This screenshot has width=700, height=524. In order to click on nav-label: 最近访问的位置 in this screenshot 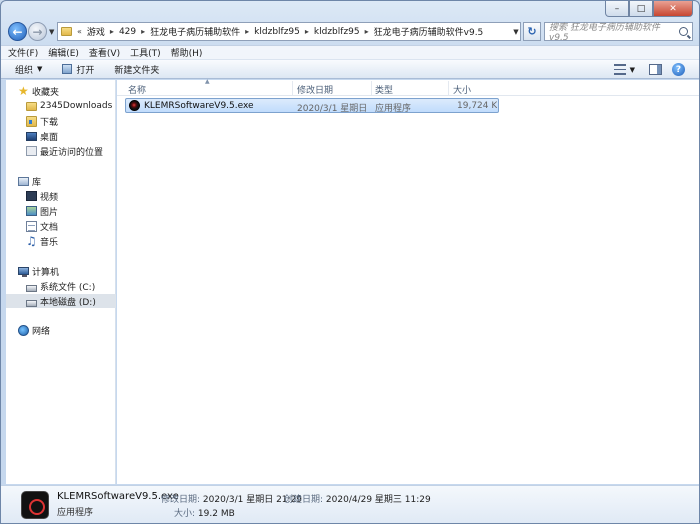, I will do `click(72, 152)`.